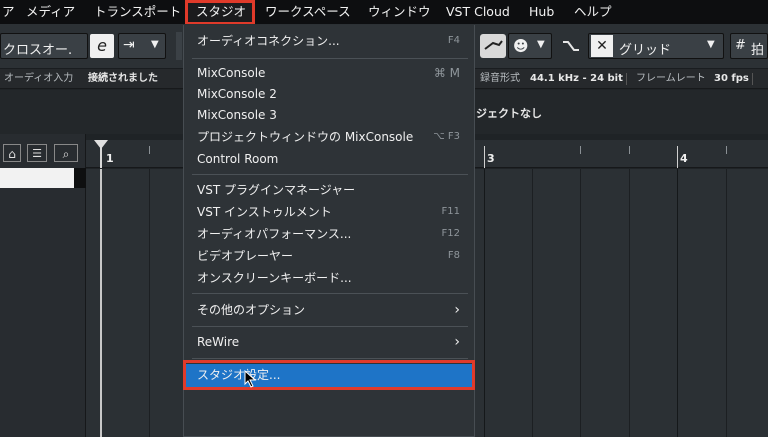 The height and width of the screenshot is (437, 768). Describe the element at coordinates (142, 46) in the screenshot. I see `tool-mode-dropdown: ⇥ ▼` at that location.